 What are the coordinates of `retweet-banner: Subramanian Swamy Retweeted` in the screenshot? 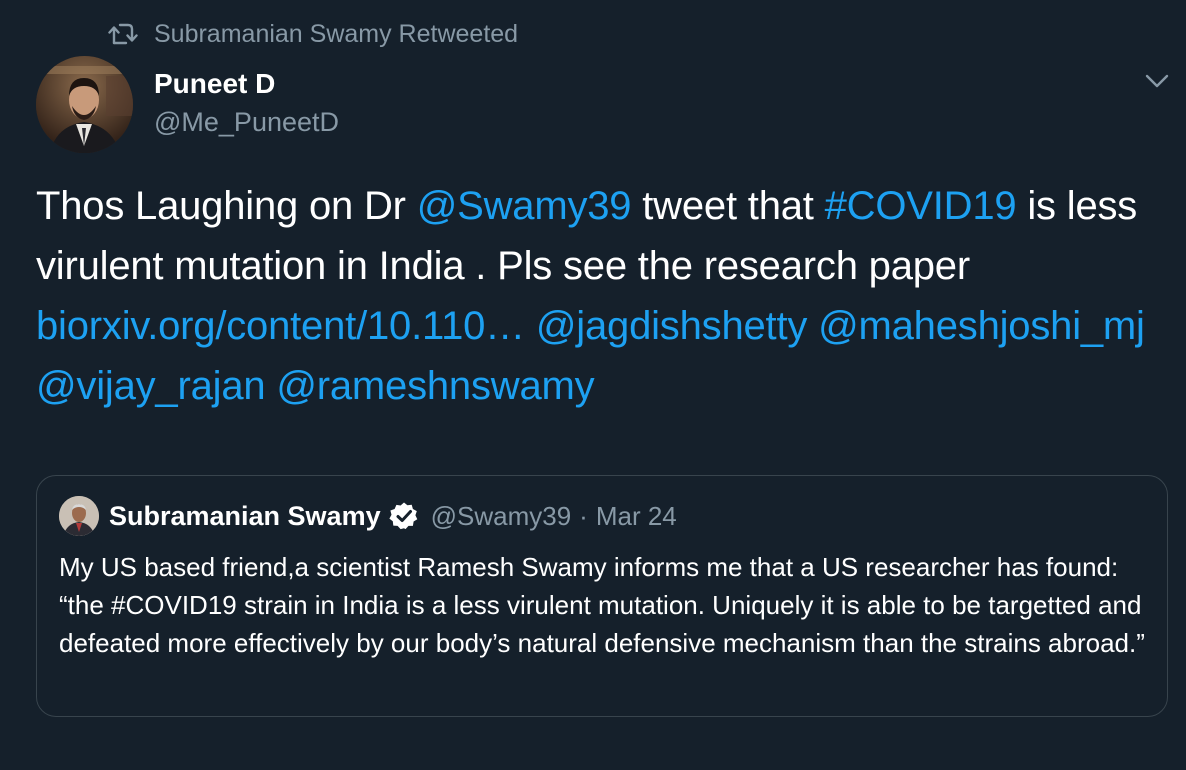 It's located at (313, 34).